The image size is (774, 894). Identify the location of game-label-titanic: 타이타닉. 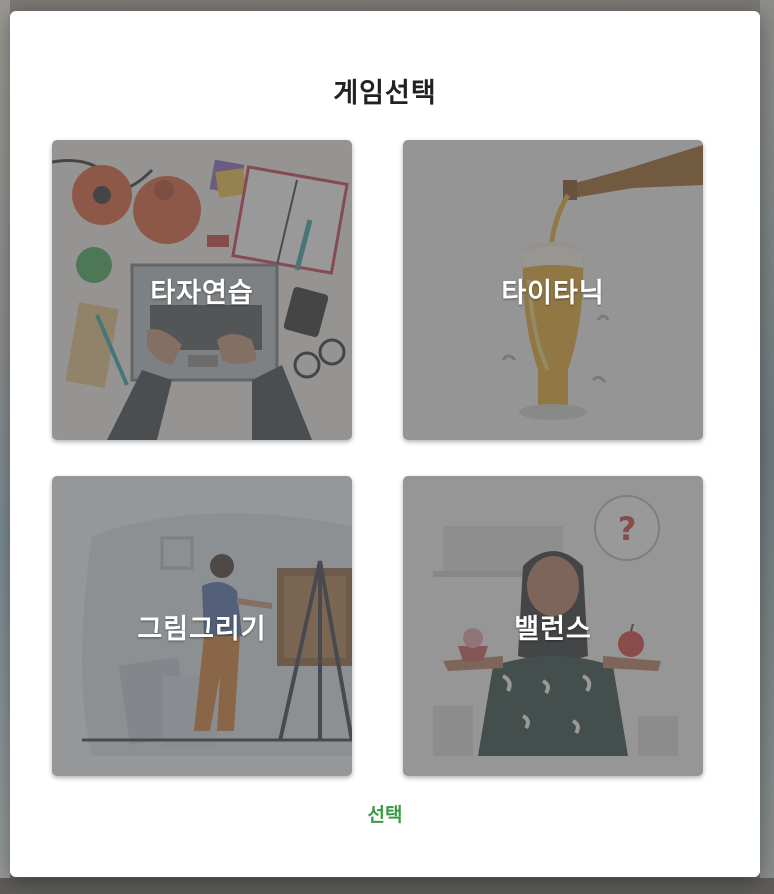
(553, 293).